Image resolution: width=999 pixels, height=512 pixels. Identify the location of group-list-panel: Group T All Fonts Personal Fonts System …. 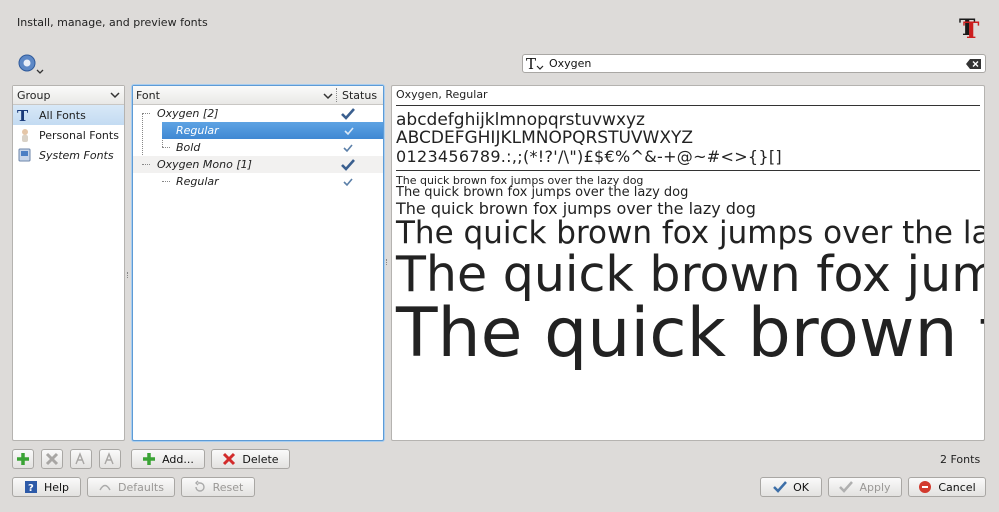
(68, 263).